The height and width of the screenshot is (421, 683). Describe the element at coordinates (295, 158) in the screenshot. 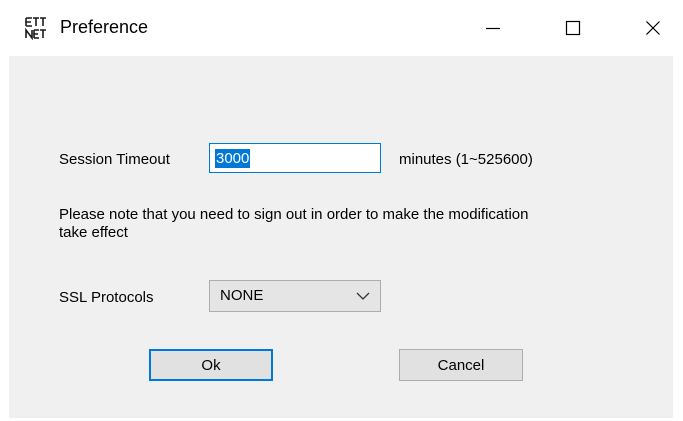

I see `session-timeout-input: 3000` at that location.